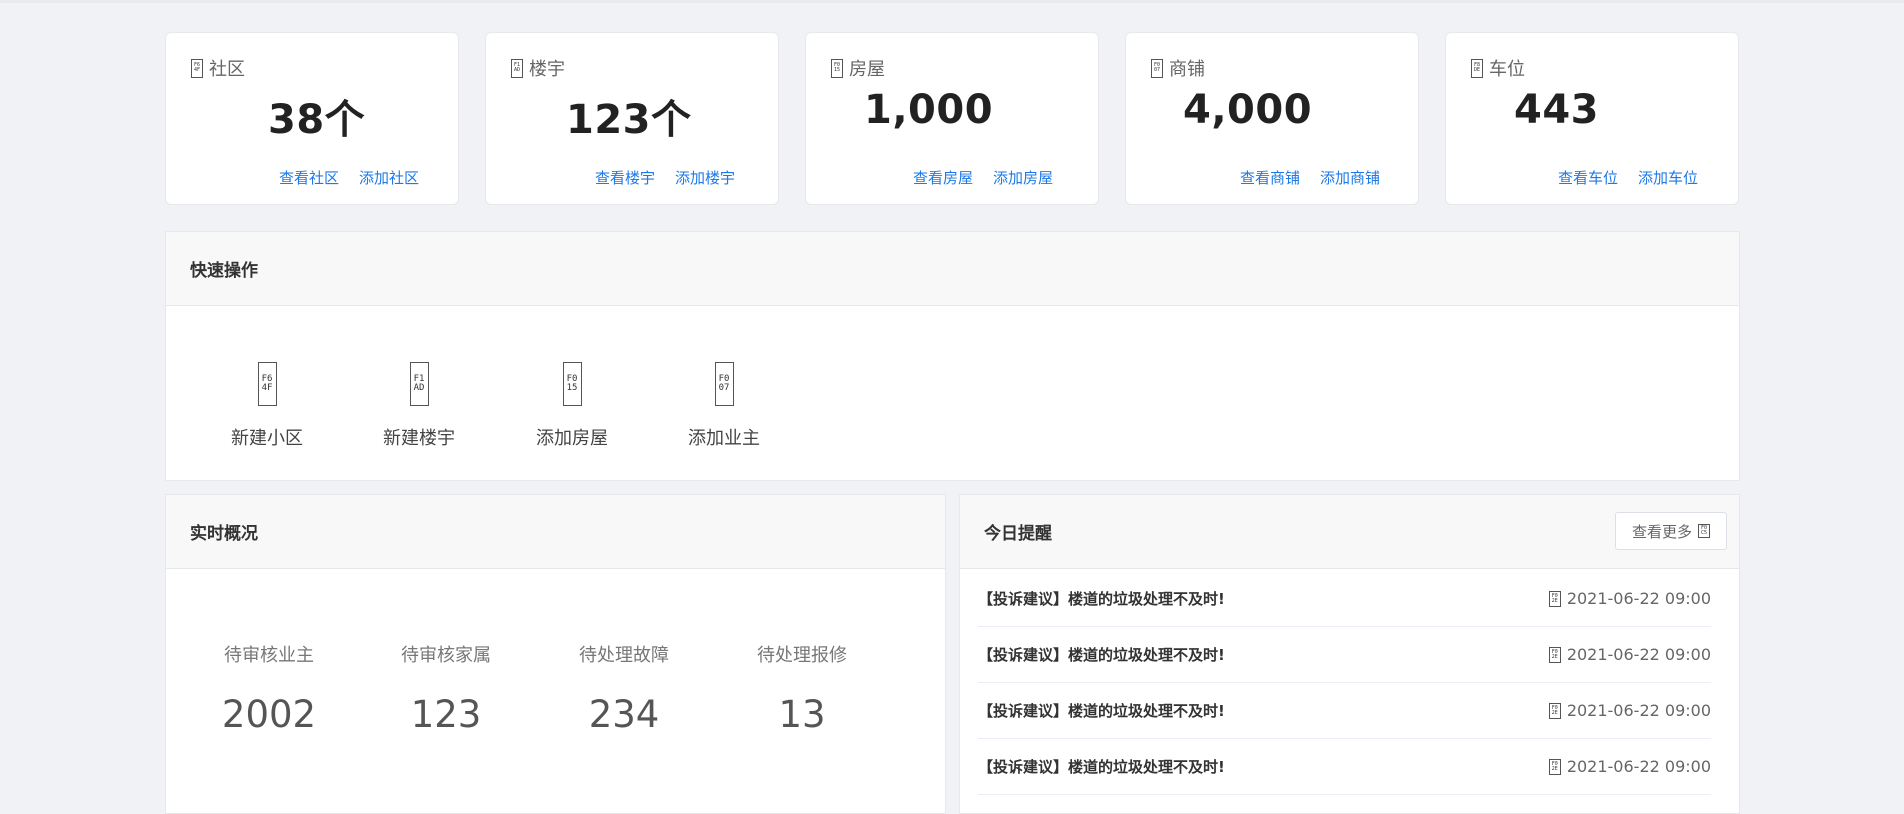 The width and height of the screenshot is (1904, 814). Describe the element at coordinates (629, 120) in the screenshot. I see `stat-value: 123个` at that location.